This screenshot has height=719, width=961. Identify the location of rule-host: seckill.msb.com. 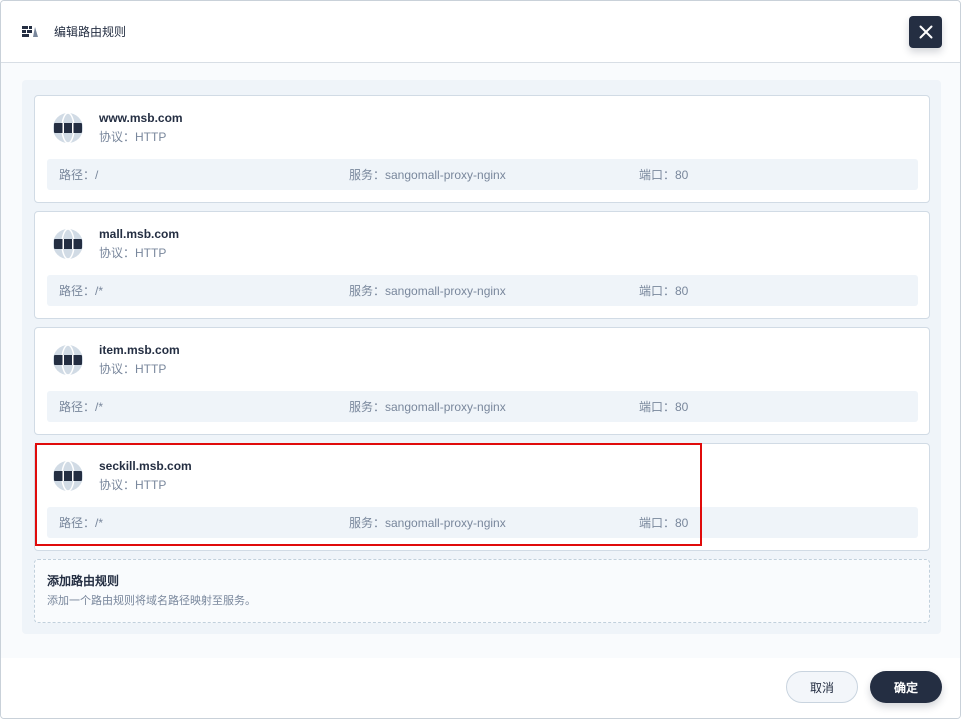
(145, 466).